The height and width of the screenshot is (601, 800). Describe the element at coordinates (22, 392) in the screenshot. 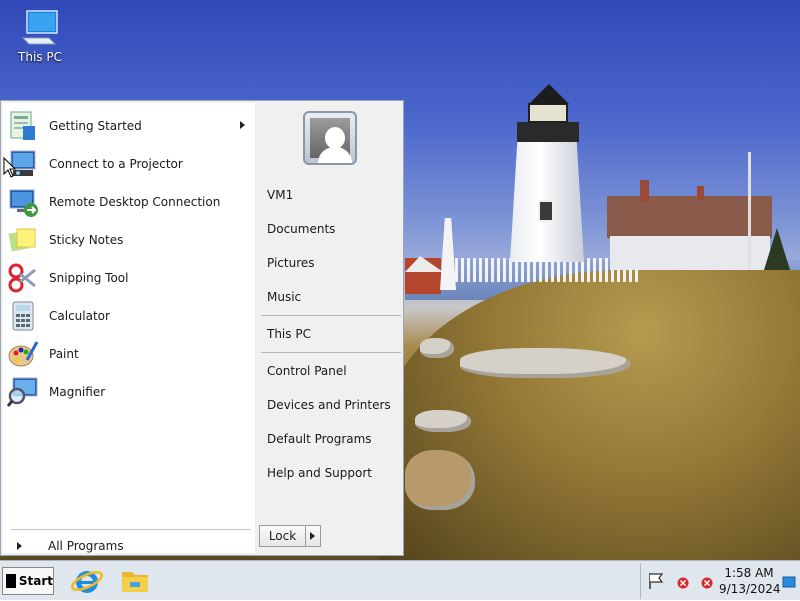

I see `magnifier-icon` at that location.